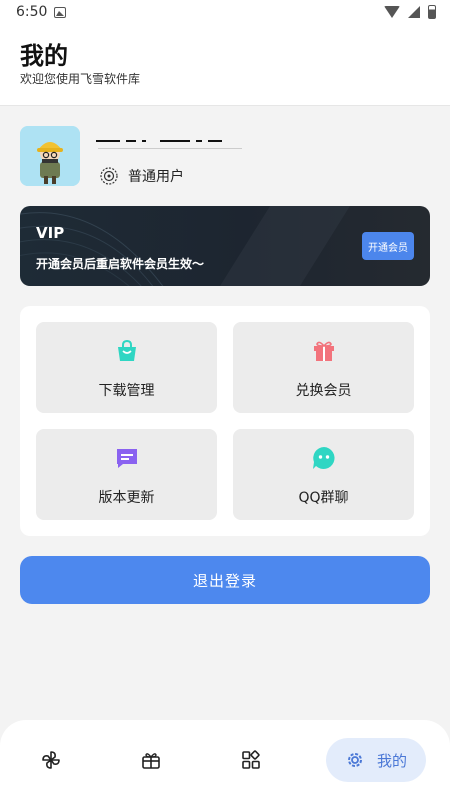 This screenshot has width=450, height=800. I want to click on nav-apps, so click(251, 760).